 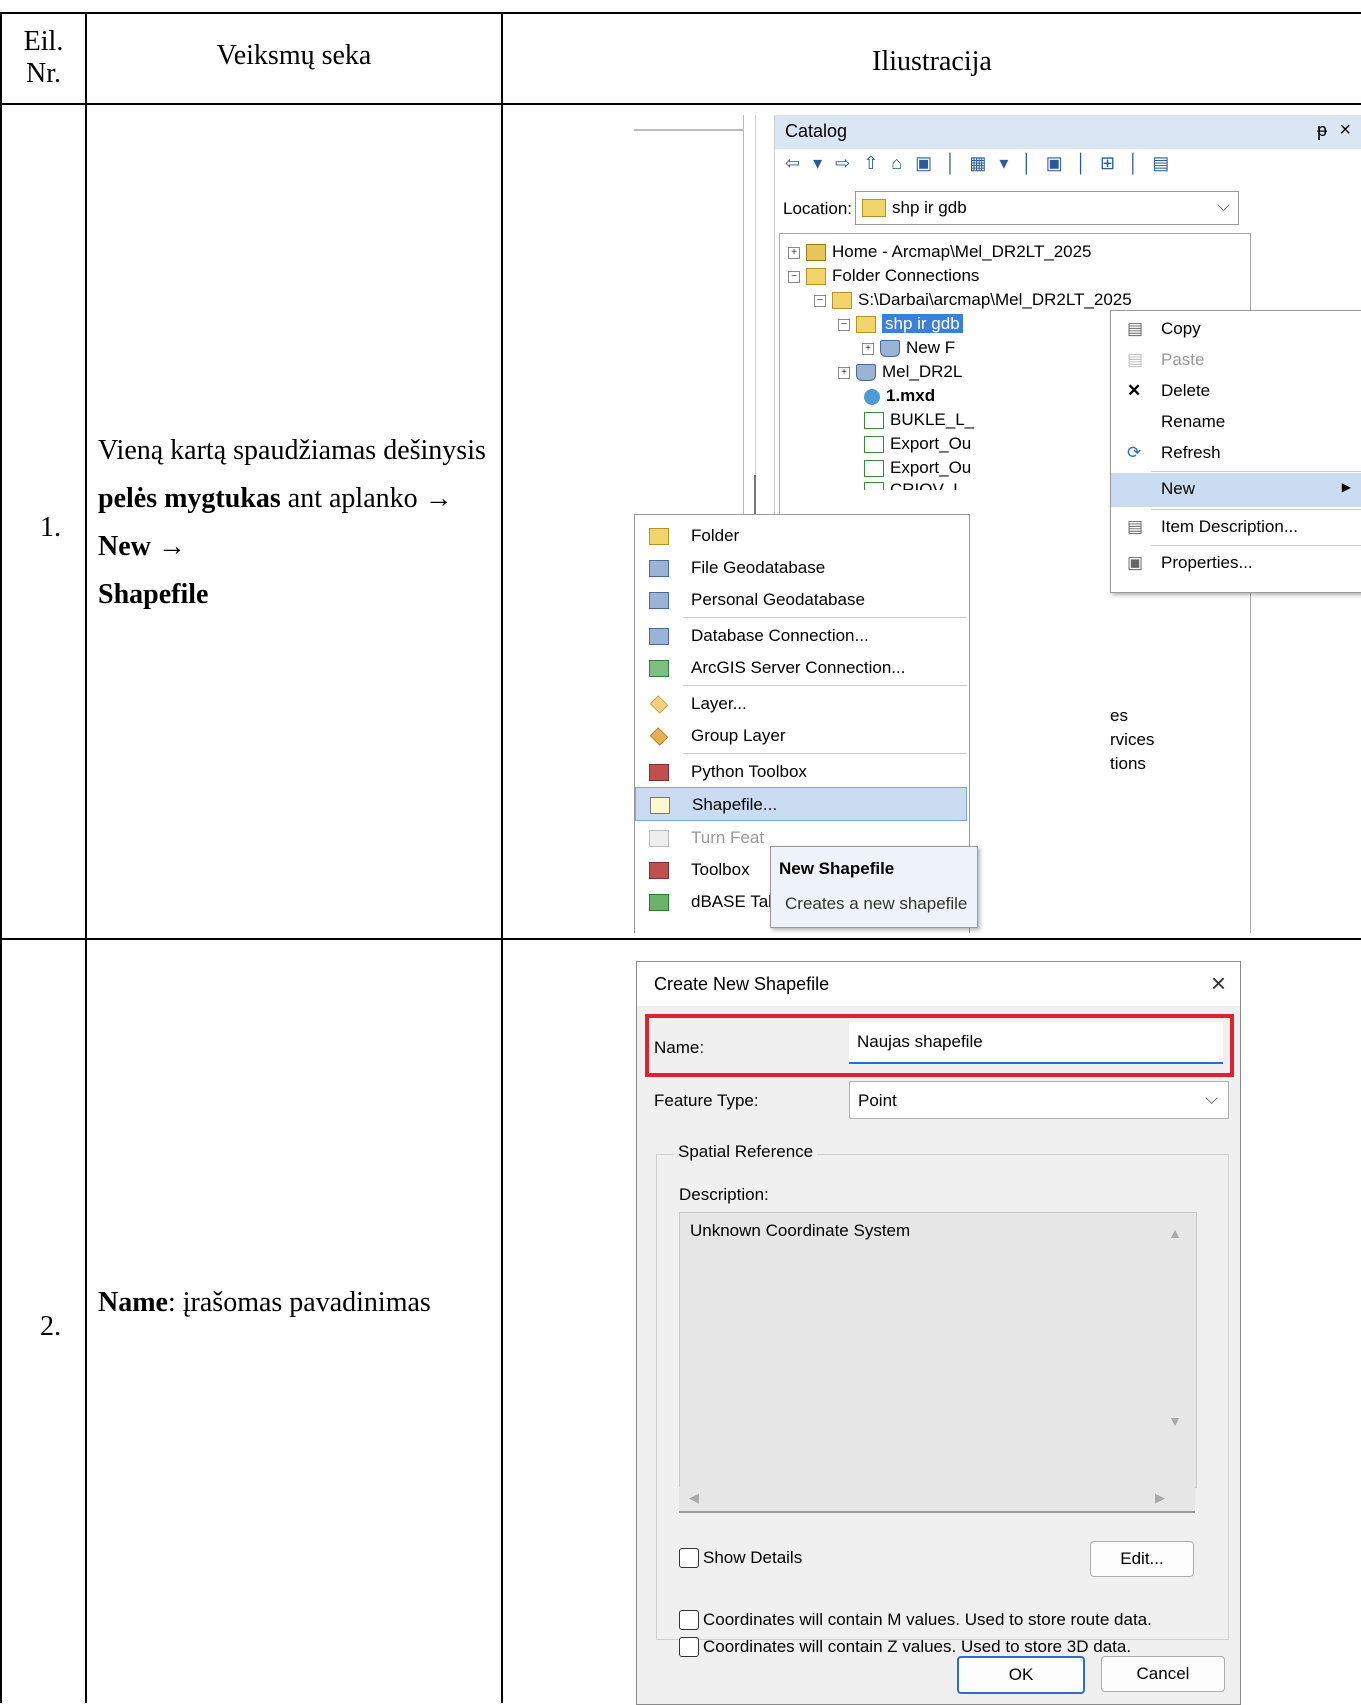 What do you see at coordinates (1047, 208) in the screenshot?
I see `location-combobox: shp ir gdb ⌵` at bounding box center [1047, 208].